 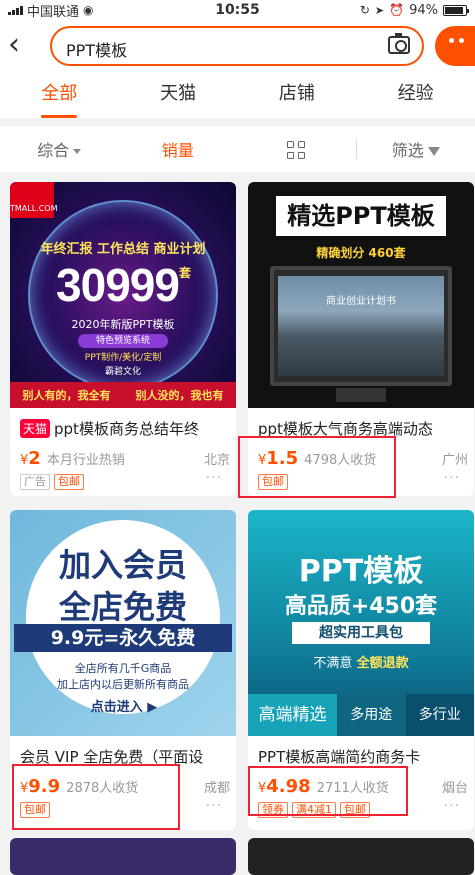 I want to click on promo-services: PPT制作/美化/定制, so click(x=123, y=358).